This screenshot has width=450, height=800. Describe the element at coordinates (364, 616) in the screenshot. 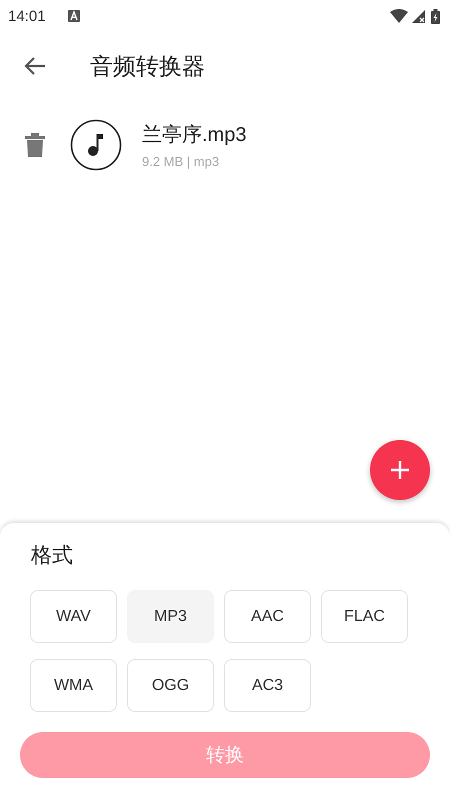

I see `format-button: FLAC` at that location.